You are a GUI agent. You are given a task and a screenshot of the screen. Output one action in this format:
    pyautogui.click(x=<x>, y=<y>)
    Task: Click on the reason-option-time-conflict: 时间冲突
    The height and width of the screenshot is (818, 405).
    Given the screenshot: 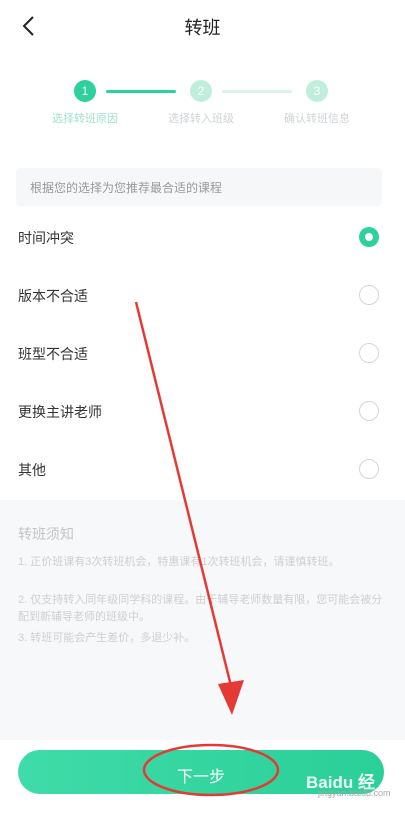 What is the action you would take?
    pyautogui.click(x=202, y=238)
    